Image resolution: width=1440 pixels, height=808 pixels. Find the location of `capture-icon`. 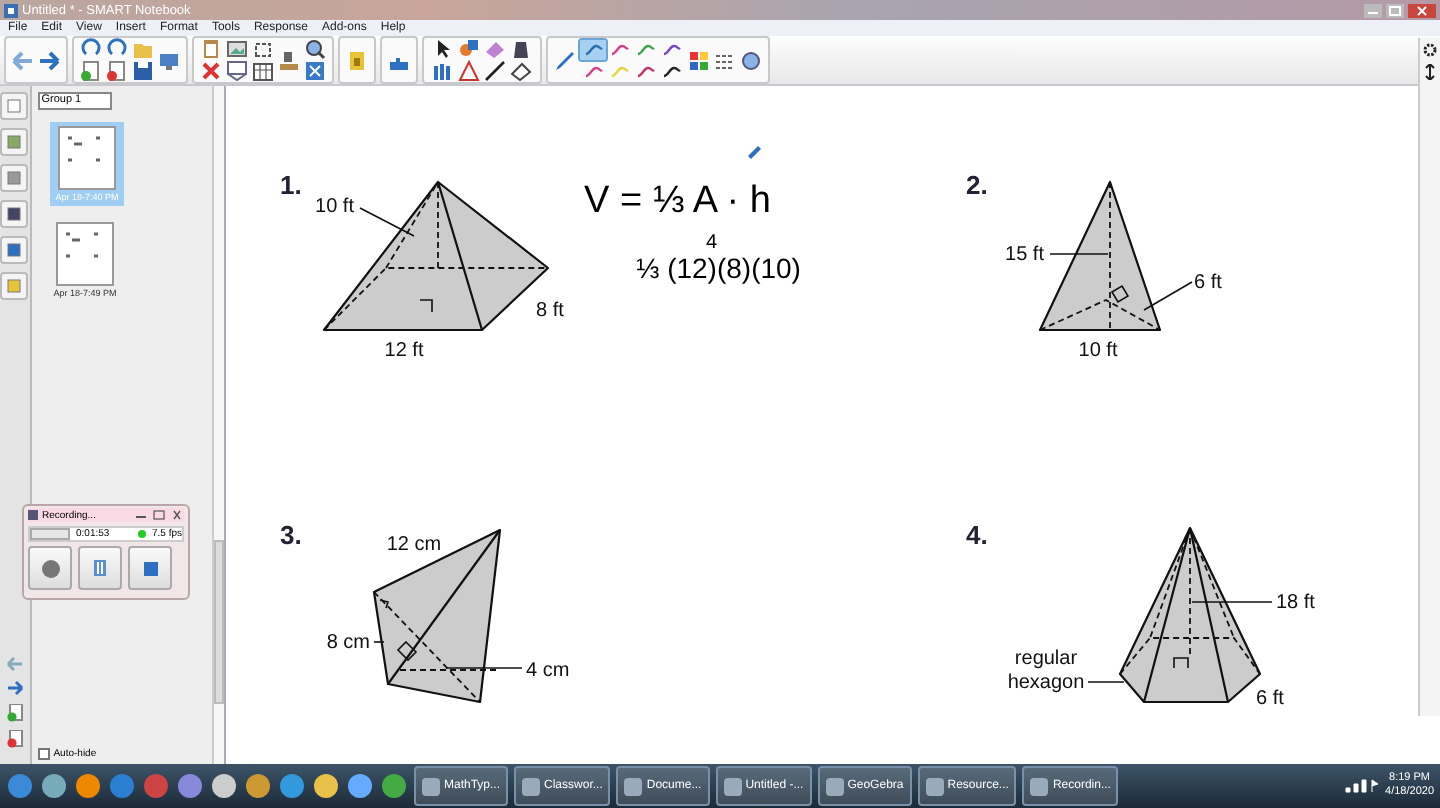

capture-icon is located at coordinates (263, 49).